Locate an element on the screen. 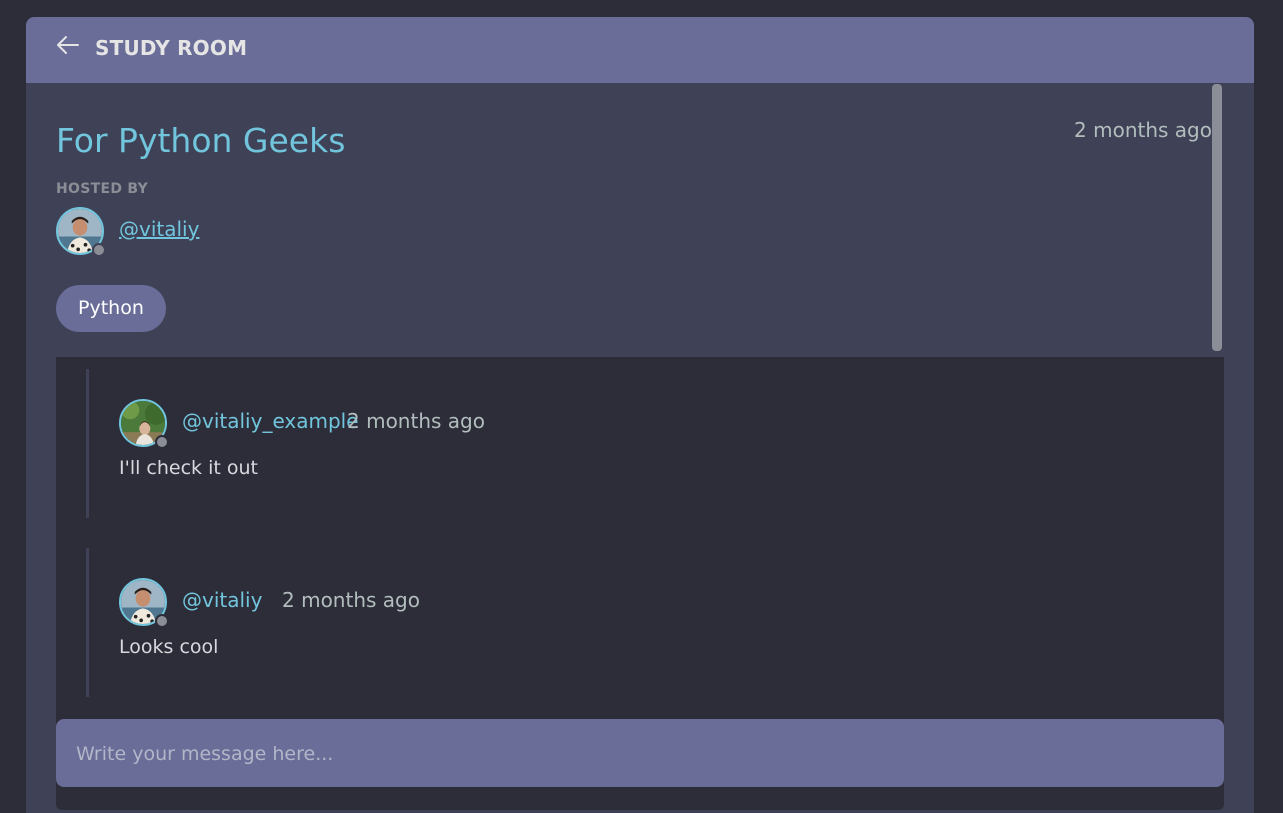 This screenshot has height=813, width=1283. scrollbar-thumb is located at coordinates (1217, 217).